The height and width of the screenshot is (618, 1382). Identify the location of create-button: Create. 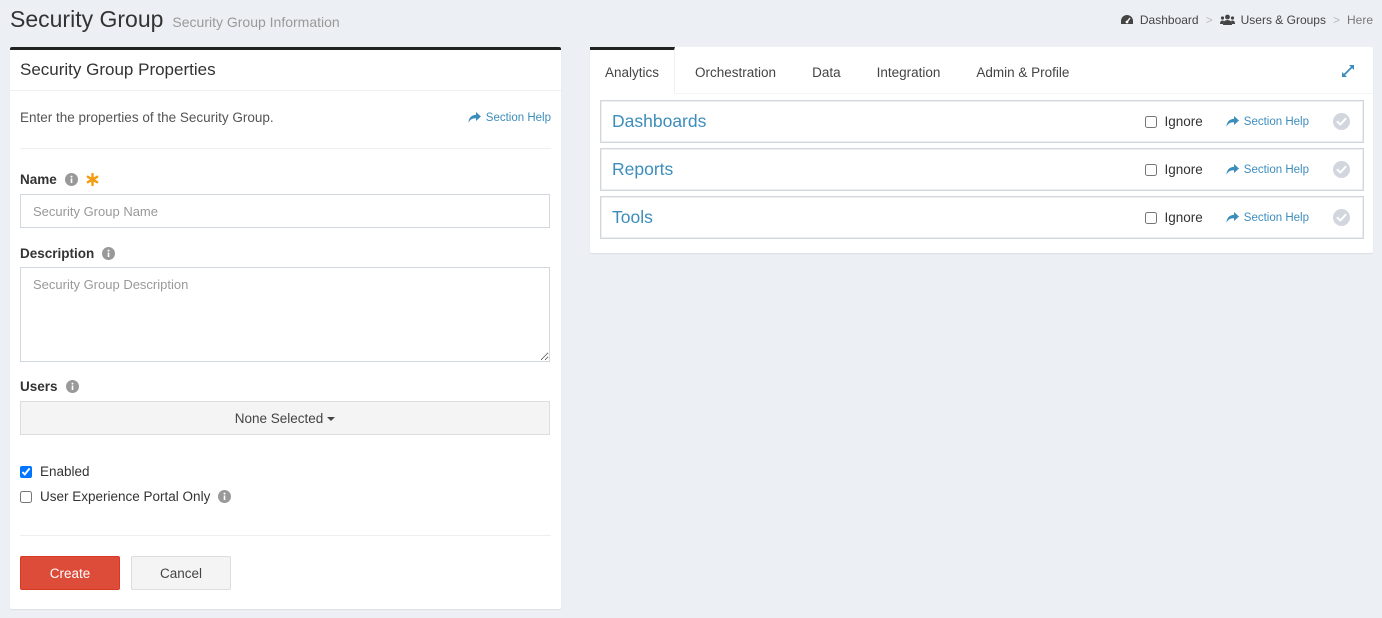
(70, 573).